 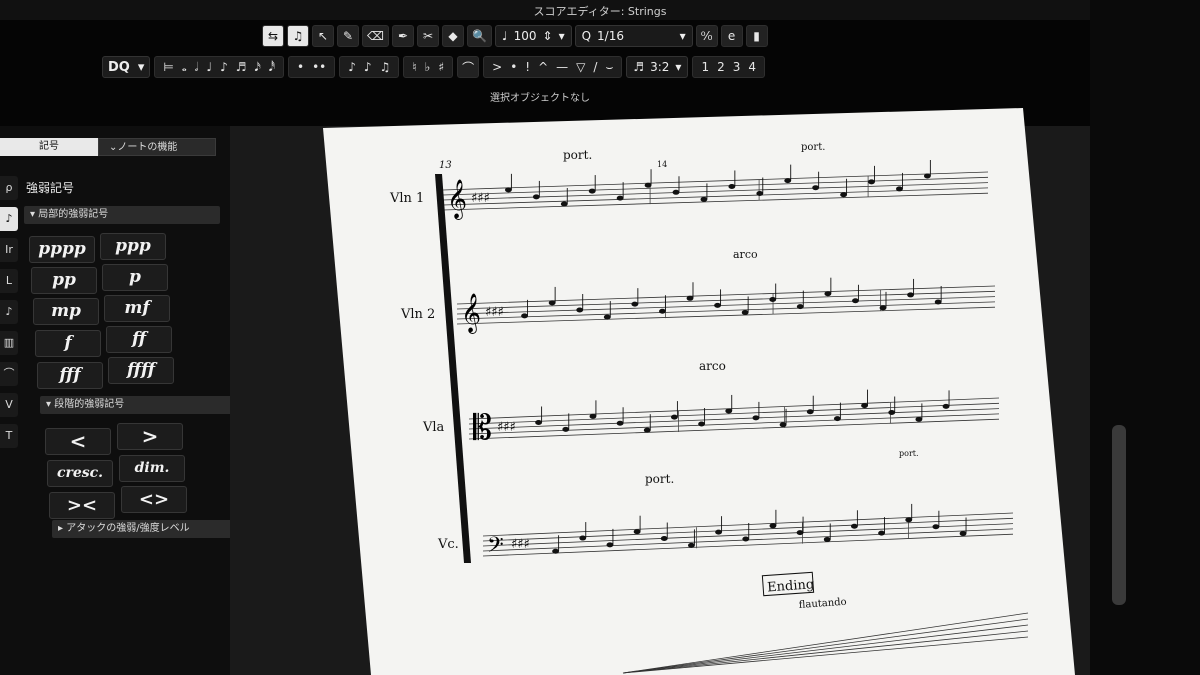 I want to click on flat-icon: ♭, so click(x=428, y=67).